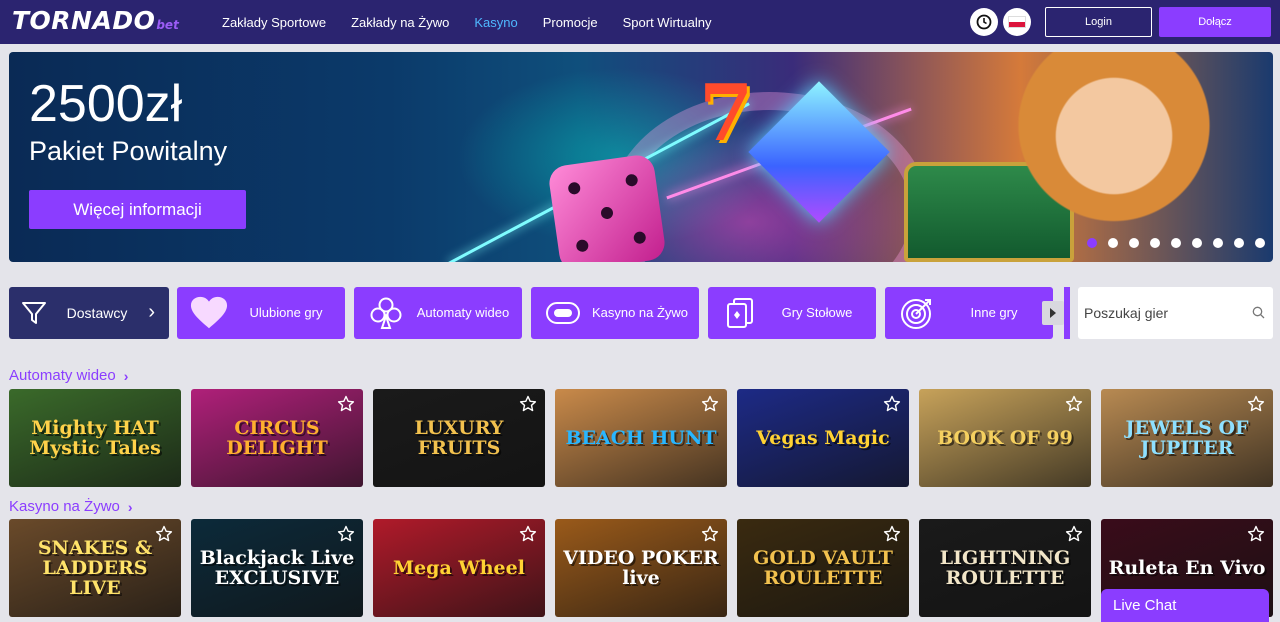 This screenshot has width=1280, height=622. I want to click on game-tile: Mighty HAT Mystic Tales, so click(95, 438).